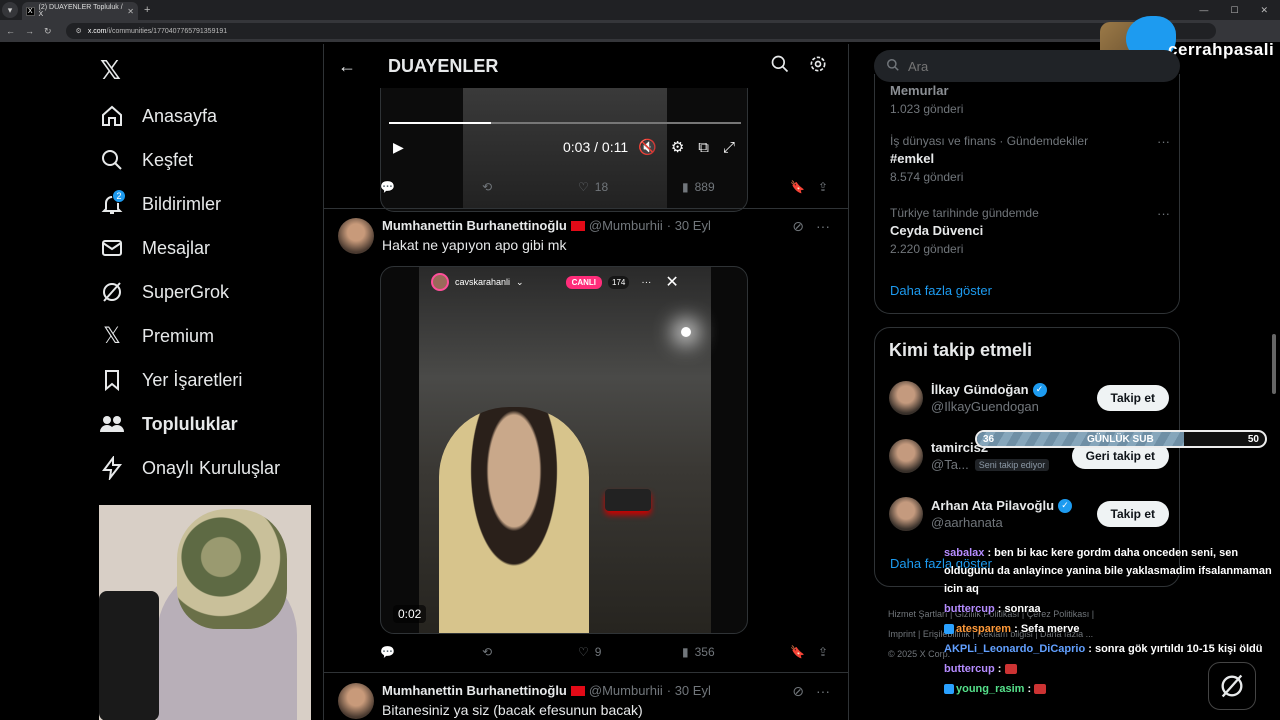  I want to click on tab-list-button: ▾, so click(10, 10).